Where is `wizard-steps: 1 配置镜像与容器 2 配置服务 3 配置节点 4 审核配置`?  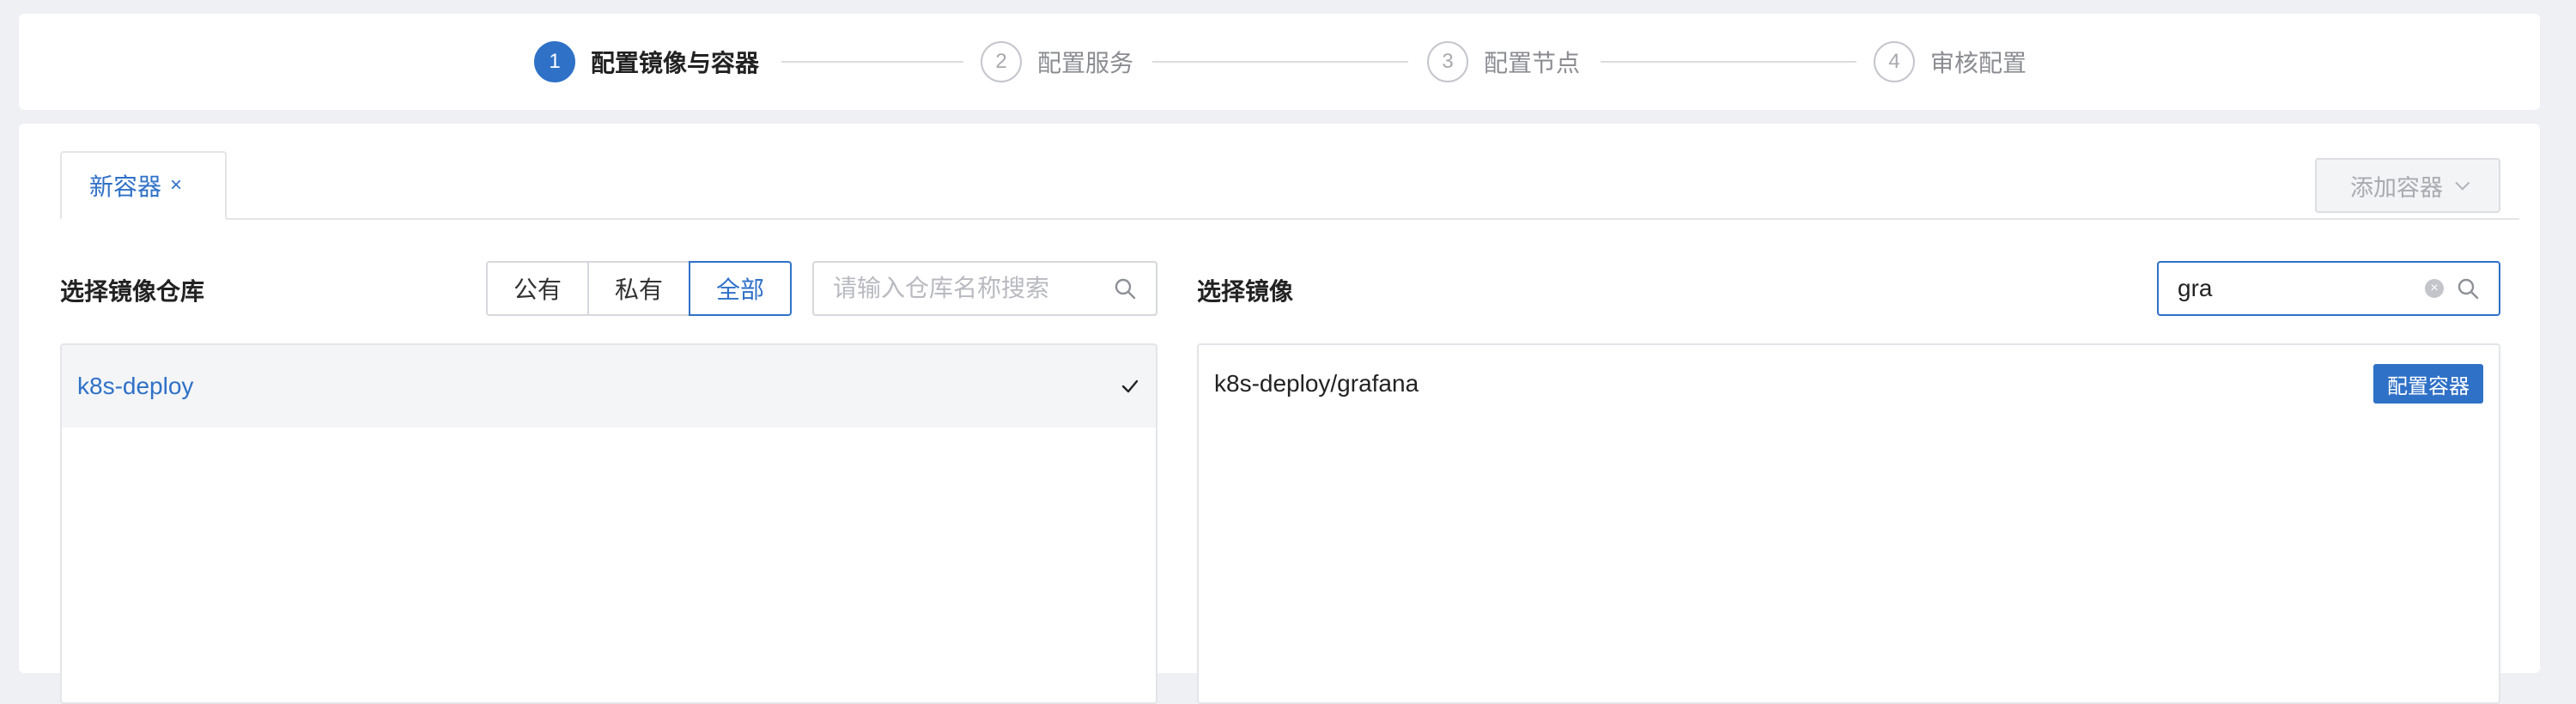 wizard-steps: 1 配置镜像与容器 2 配置服务 3 配置节点 4 审核配置 is located at coordinates (1279, 62).